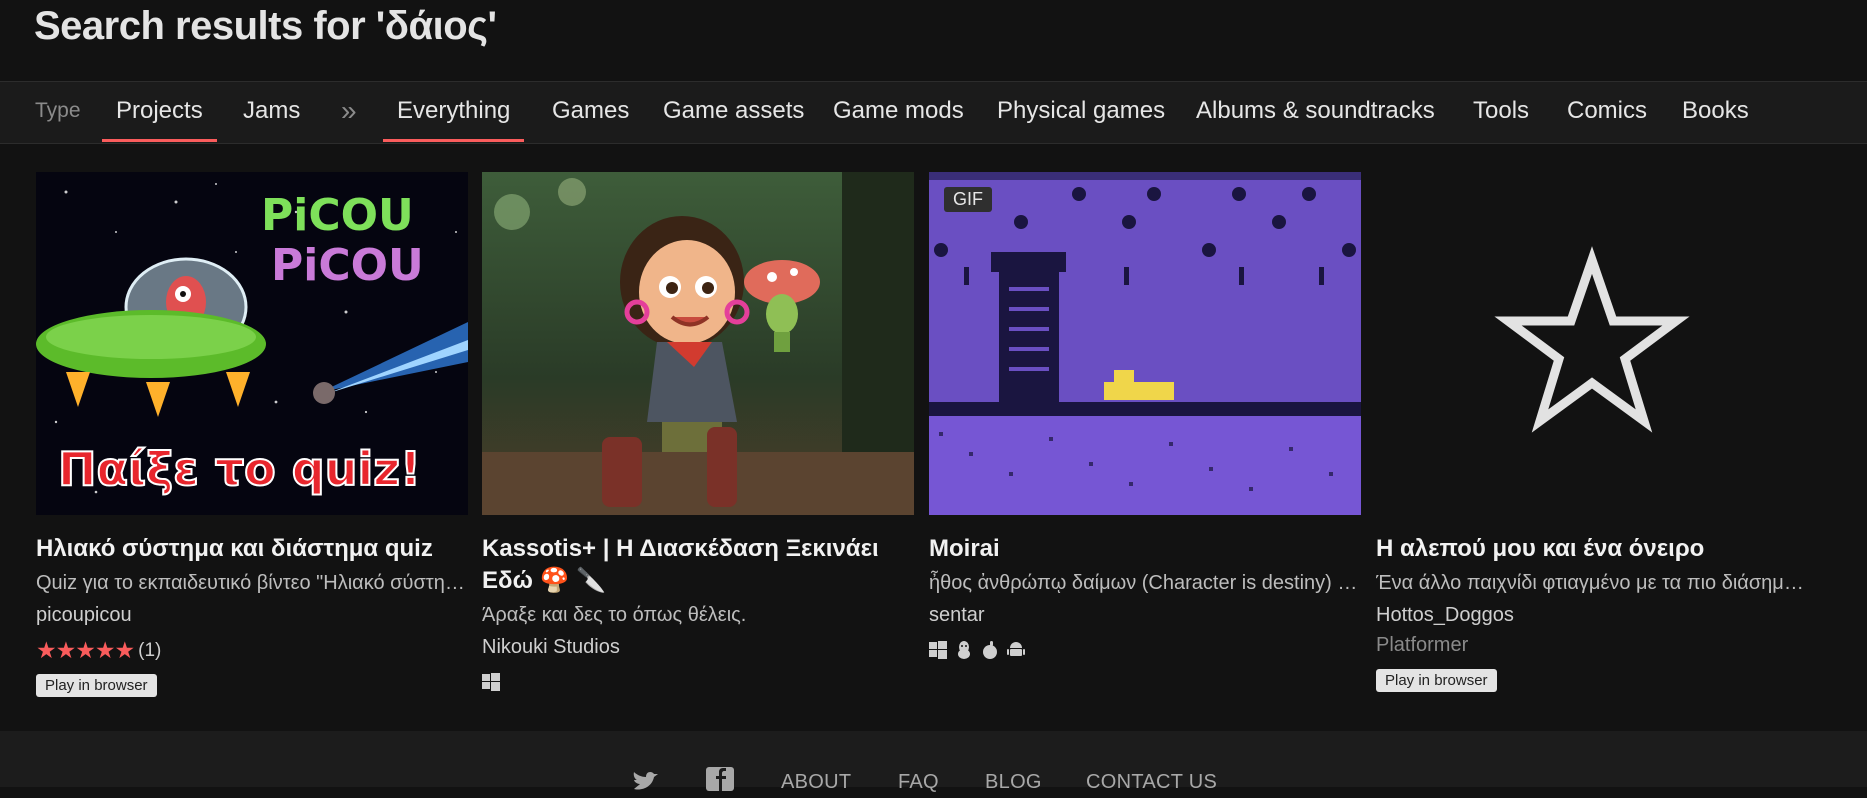  What do you see at coordinates (898, 111) in the screenshot?
I see `tab-game-mods: Game mods` at bounding box center [898, 111].